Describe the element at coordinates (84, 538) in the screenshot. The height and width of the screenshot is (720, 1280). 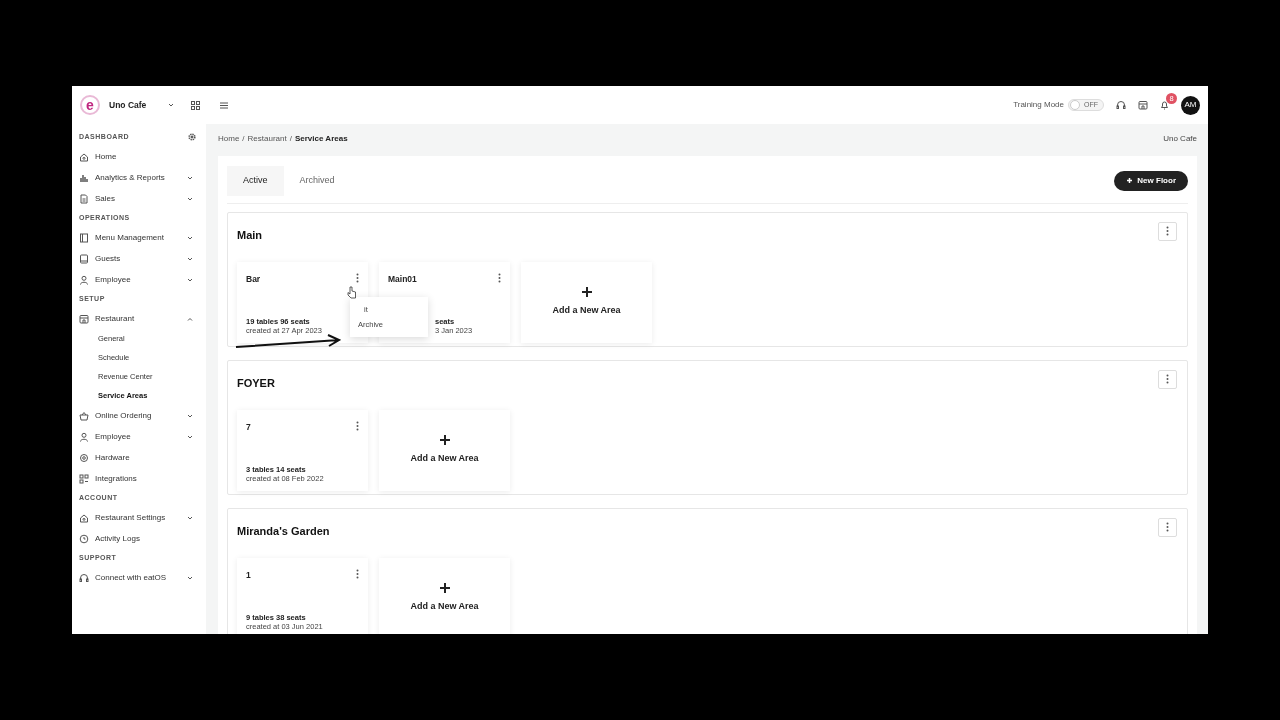
I see `history-icon` at that location.